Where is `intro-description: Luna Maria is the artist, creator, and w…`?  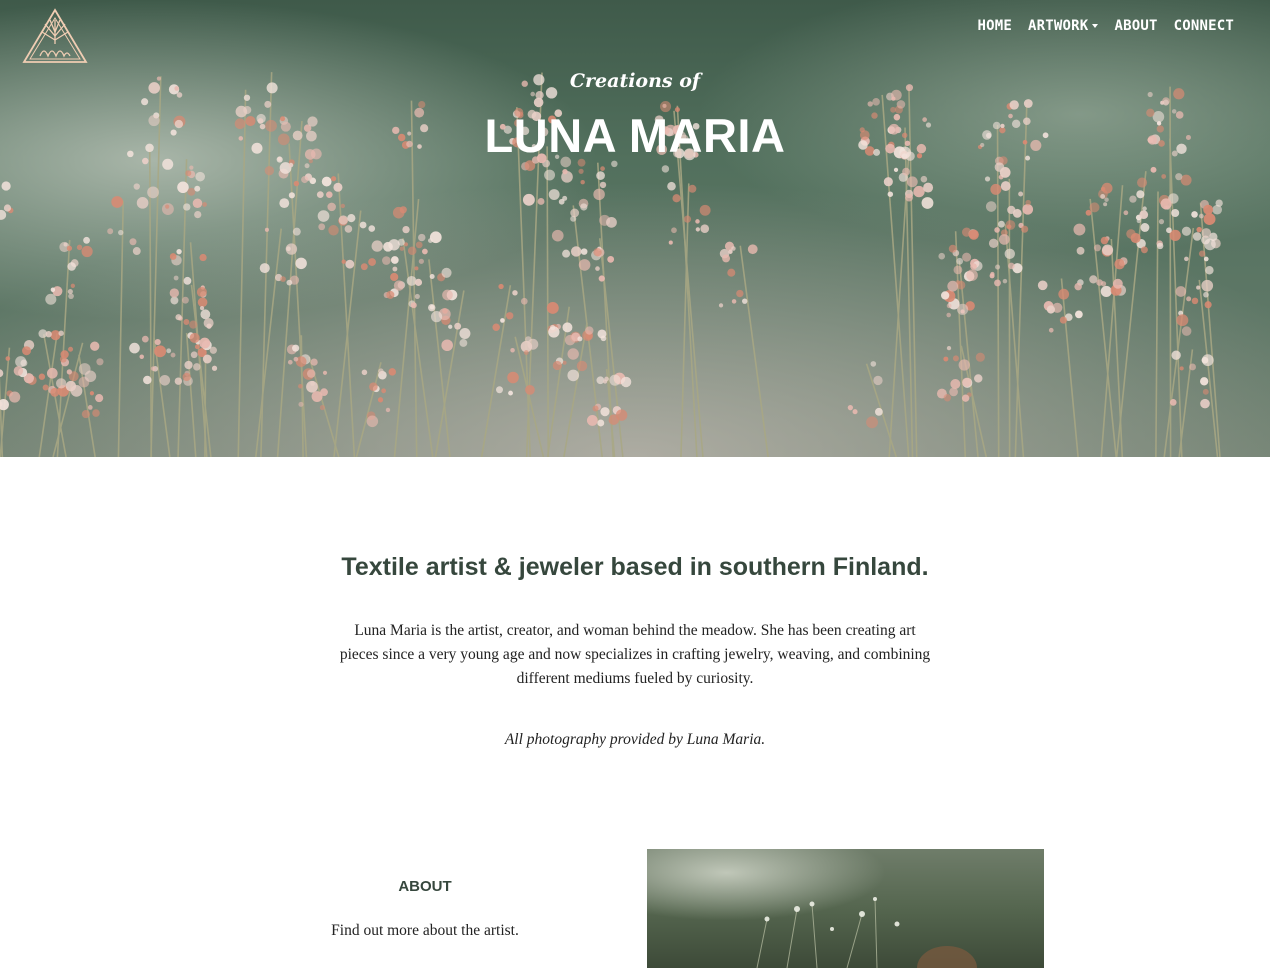
intro-description: Luna Maria is the artist, creator, and w… is located at coordinates (635, 654).